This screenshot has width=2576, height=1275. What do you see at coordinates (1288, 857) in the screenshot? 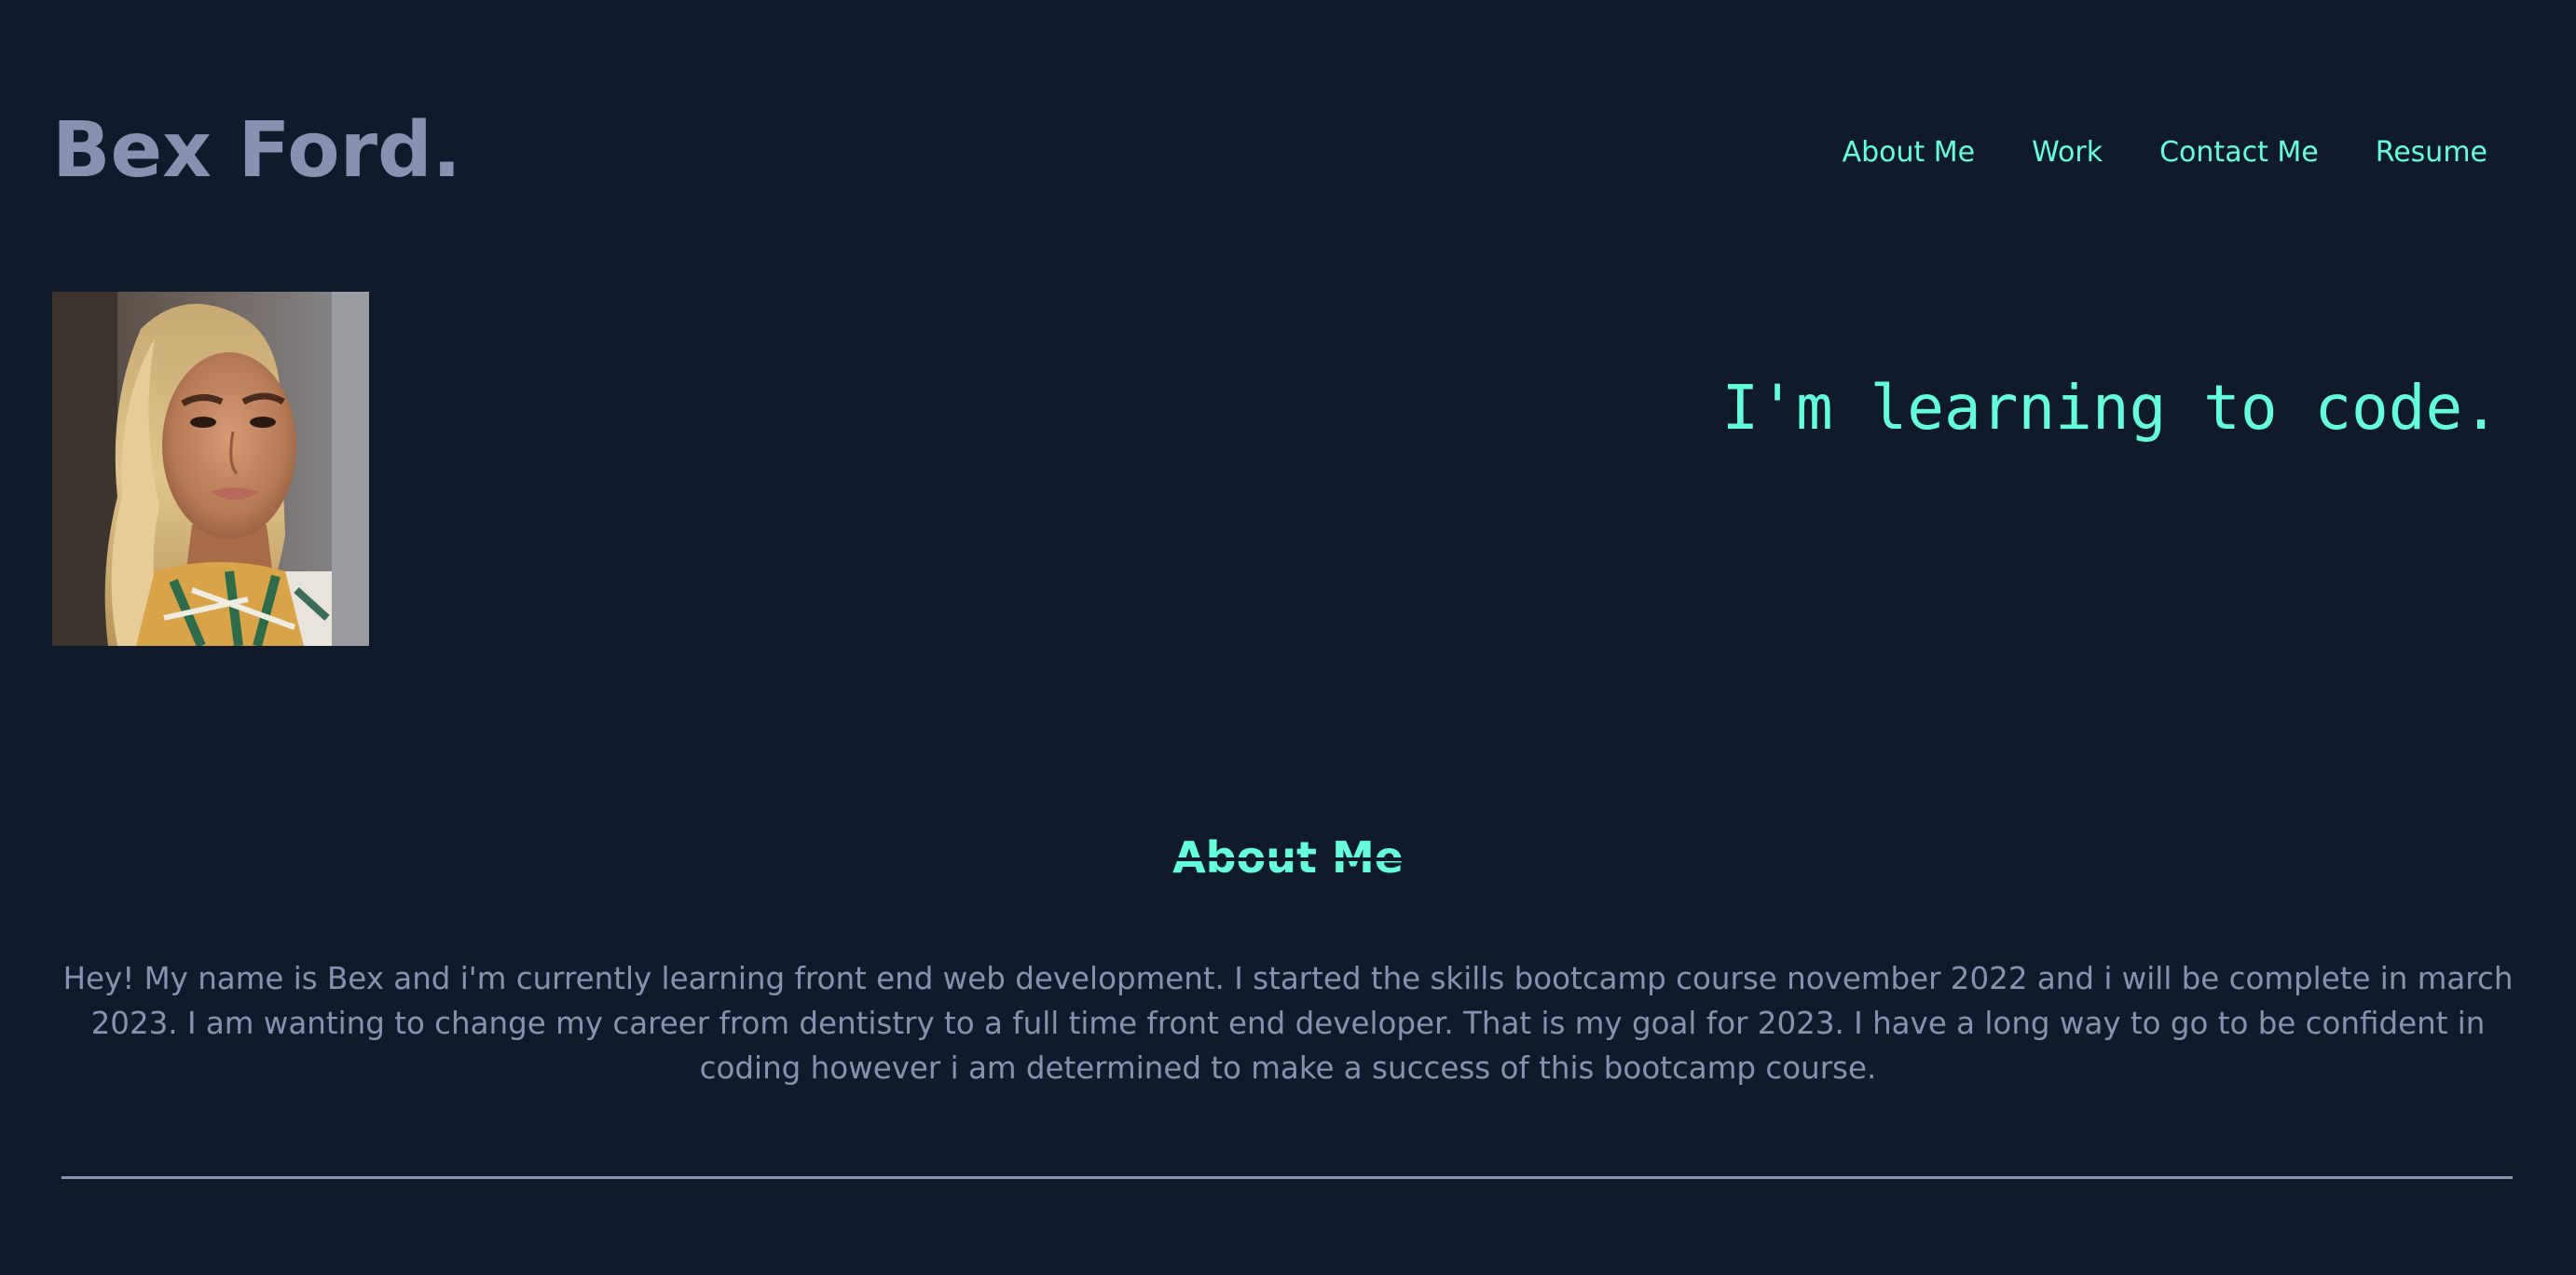
I see `about-heading: About Me` at bounding box center [1288, 857].